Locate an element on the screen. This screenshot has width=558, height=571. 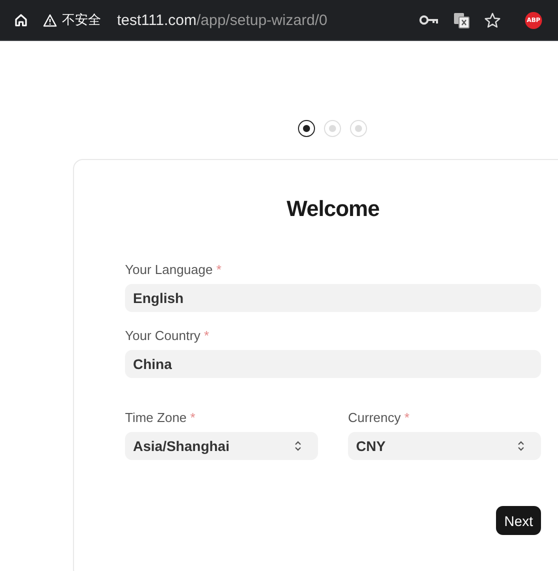
page-title: Welcome is located at coordinates (333, 209).